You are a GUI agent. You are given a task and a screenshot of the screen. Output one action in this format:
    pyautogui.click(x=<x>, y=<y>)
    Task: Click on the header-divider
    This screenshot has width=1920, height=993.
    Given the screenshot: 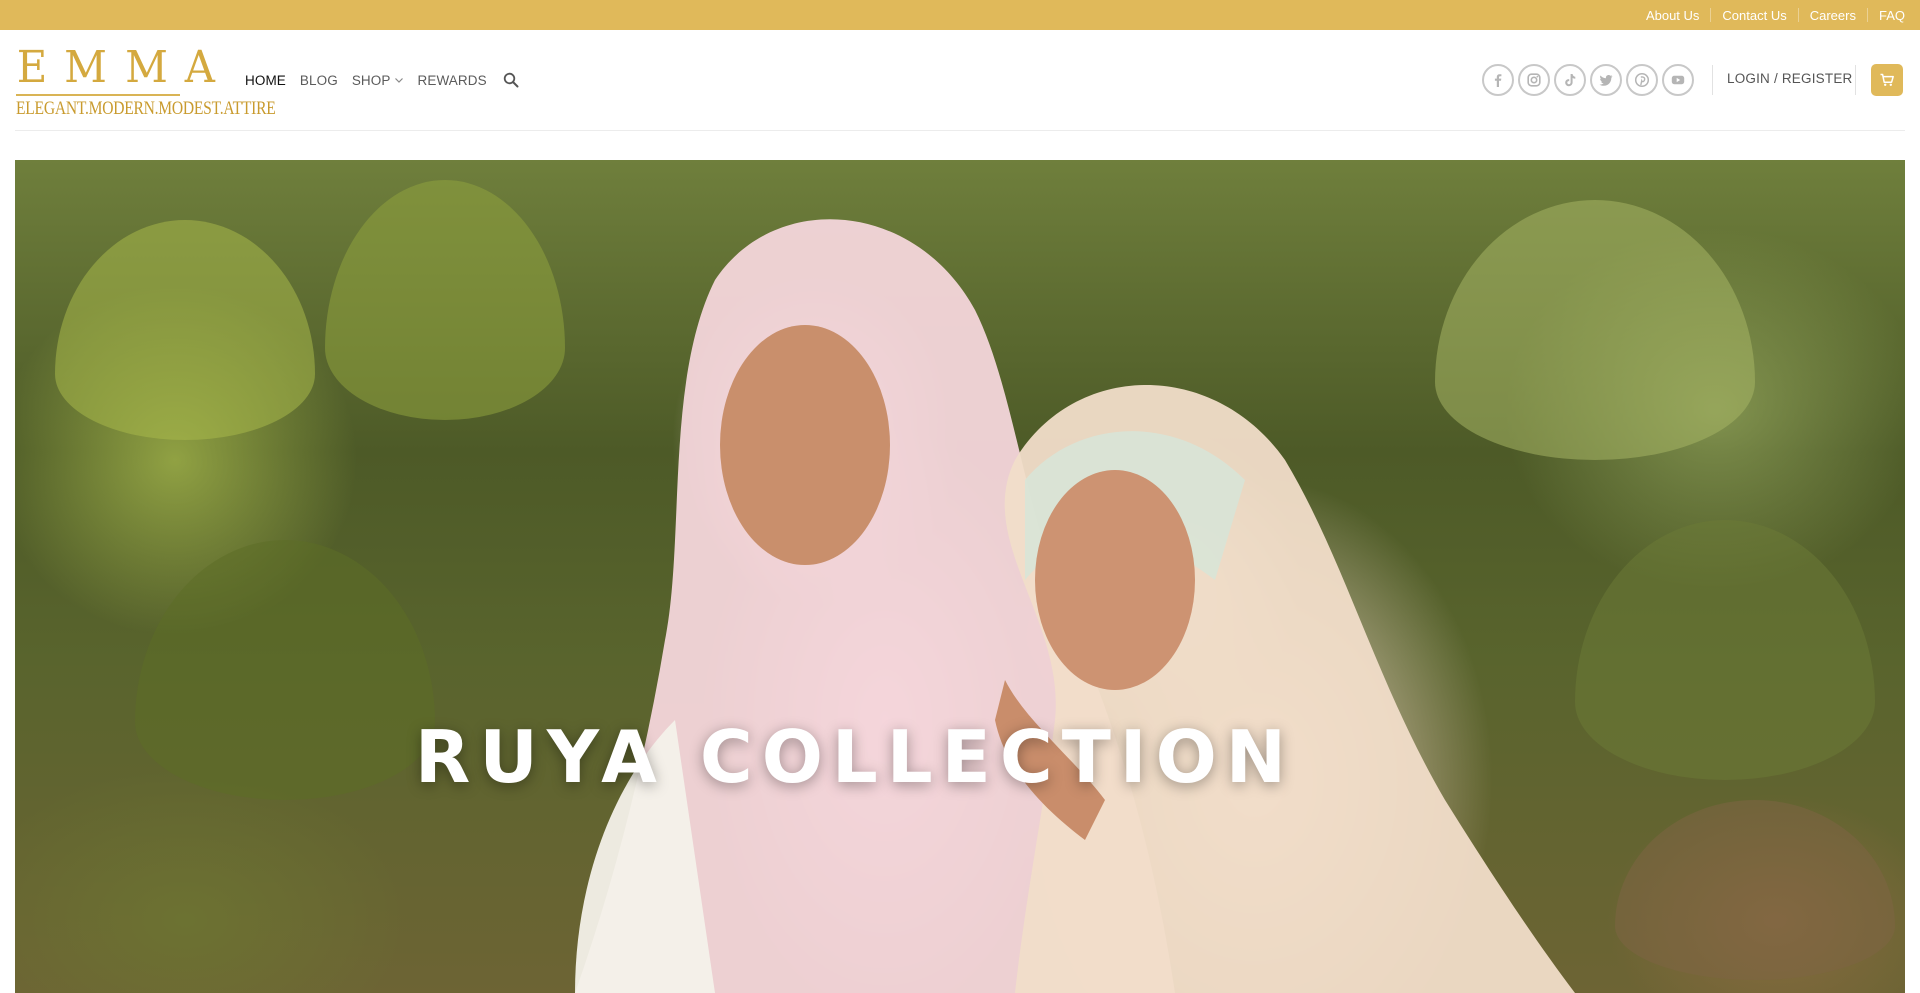 What is the action you would take?
    pyautogui.click(x=960, y=130)
    